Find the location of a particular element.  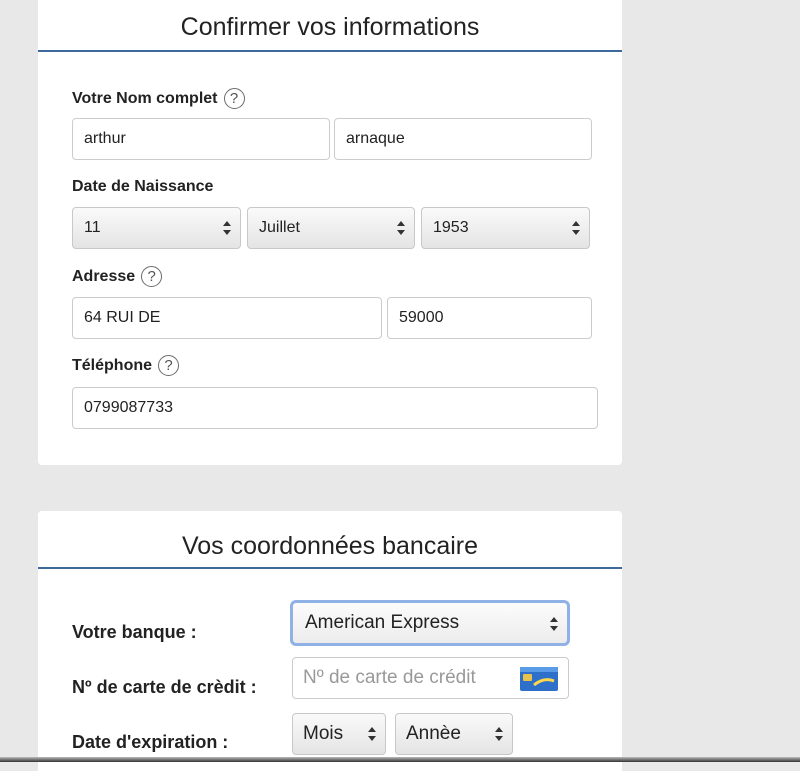

expiry-label: Date d'expiration : is located at coordinates (150, 742).